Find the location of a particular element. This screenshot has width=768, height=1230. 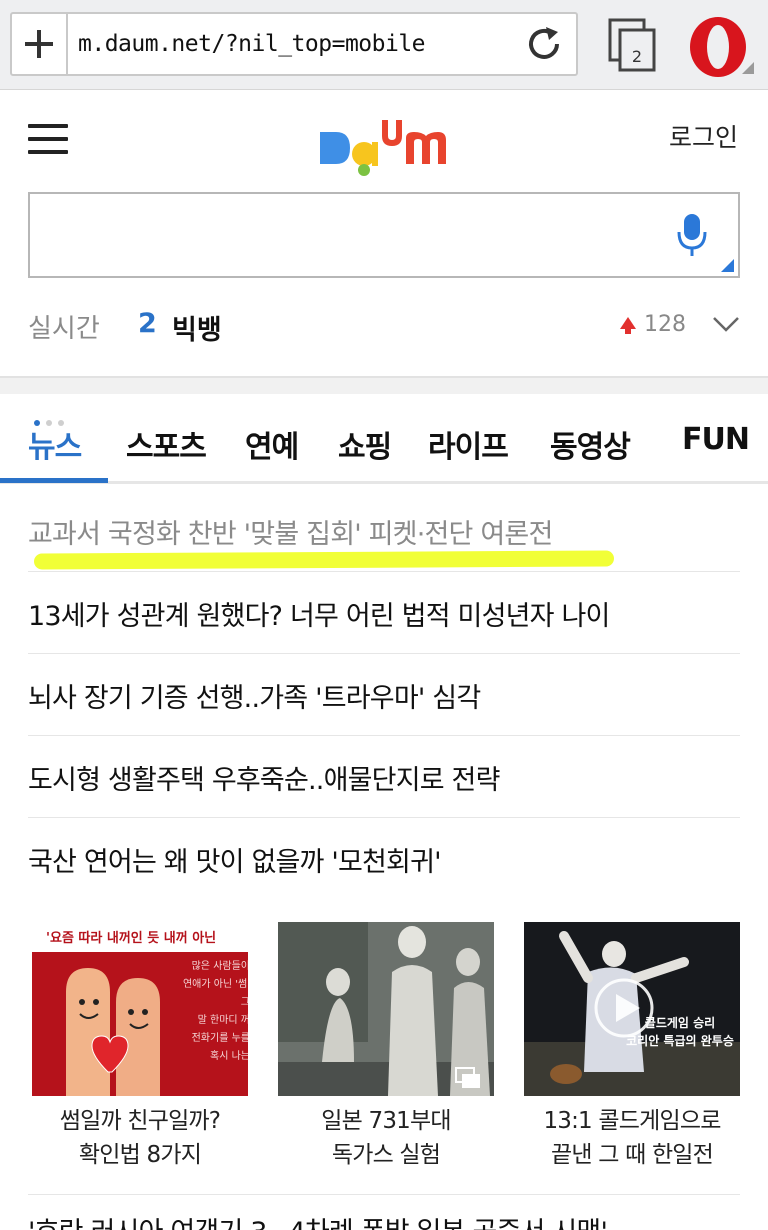

url-text: m.daum.net/?nil_top=mobile is located at coordinates (252, 44).